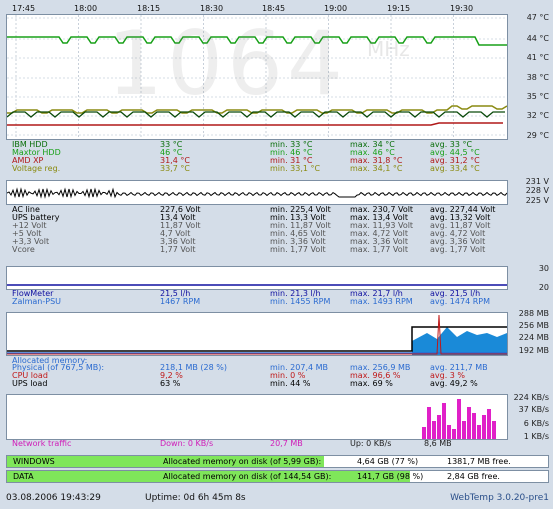 Image resolution: width=553 pixels, height=509 pixels. What do you see at coordinates (298, 249) in the screenshot?
I see `voltage-row-min: min. 1,77 Volt` at bounding box center [298, 249].